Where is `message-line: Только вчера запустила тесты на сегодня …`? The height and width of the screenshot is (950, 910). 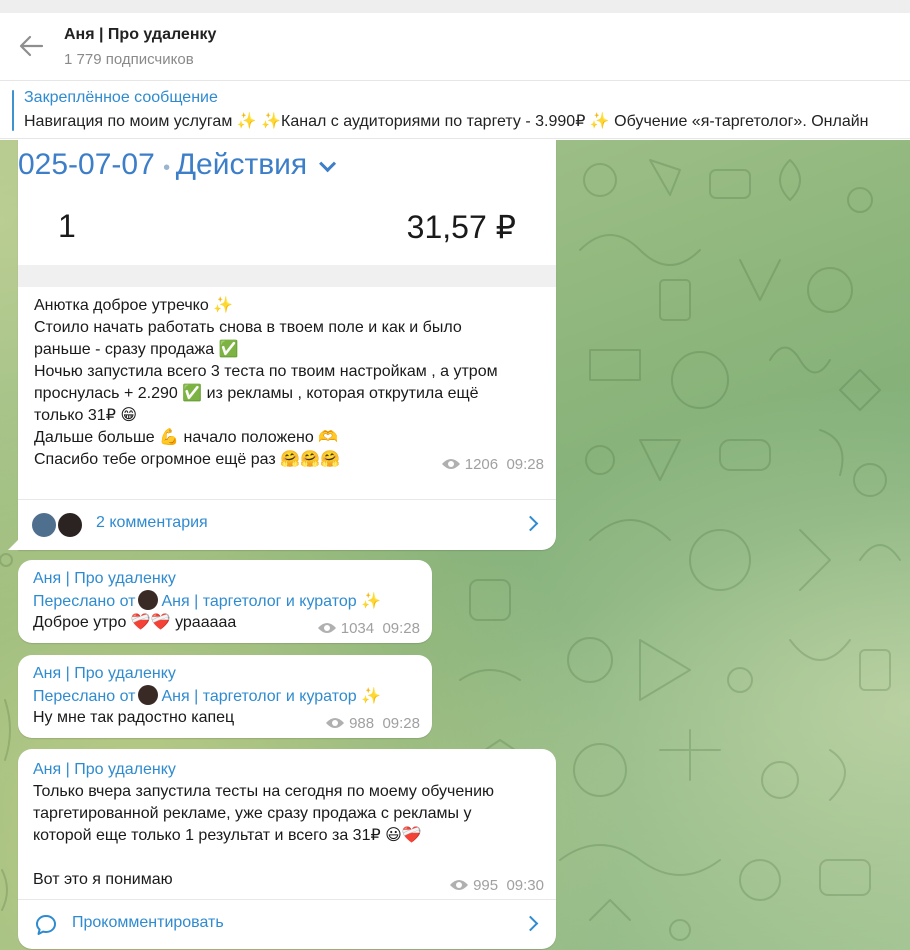 message-line: Только вчера запустила тесты на сегодня … is located at coordinates (264, 791).